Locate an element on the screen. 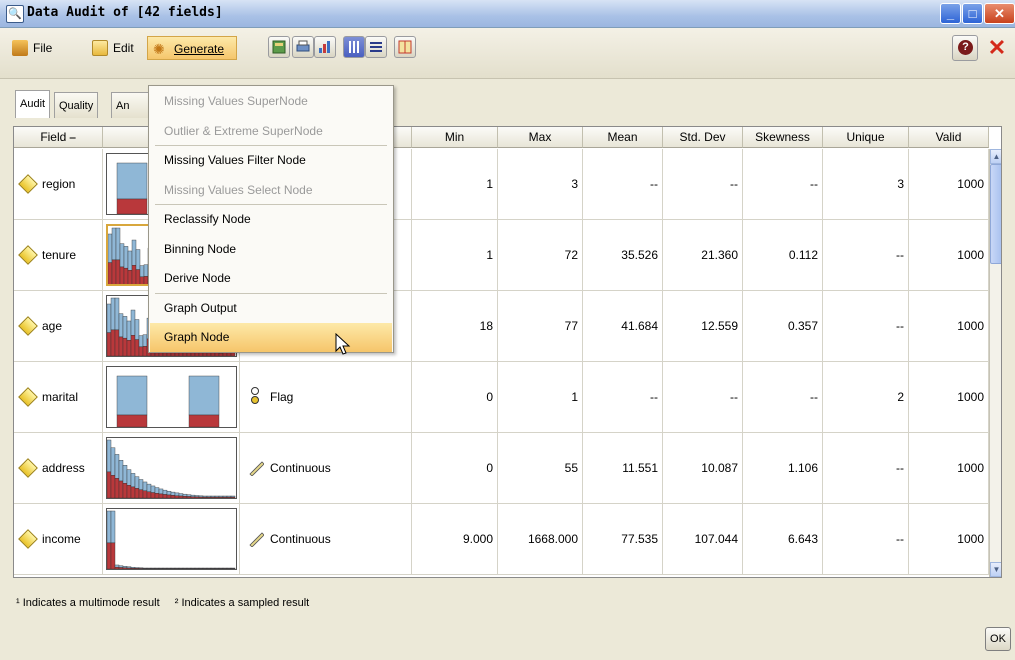  header-mean: Mean is located at coordinates (623, 137).